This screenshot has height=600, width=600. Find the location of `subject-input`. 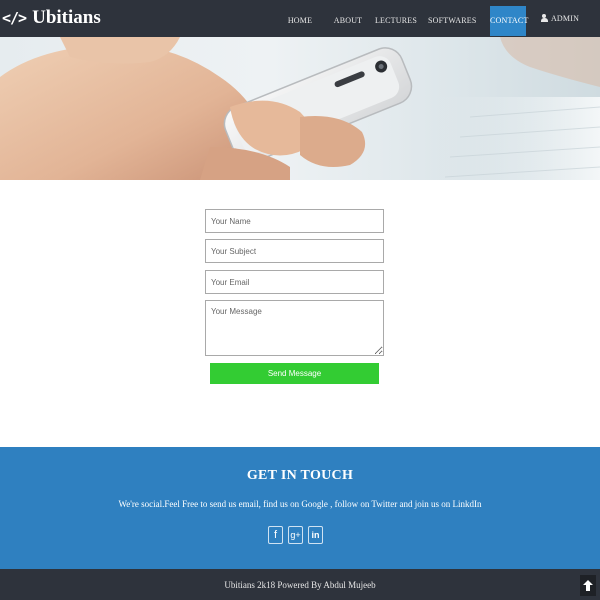

subject-input is located at coordinates (294, 251).